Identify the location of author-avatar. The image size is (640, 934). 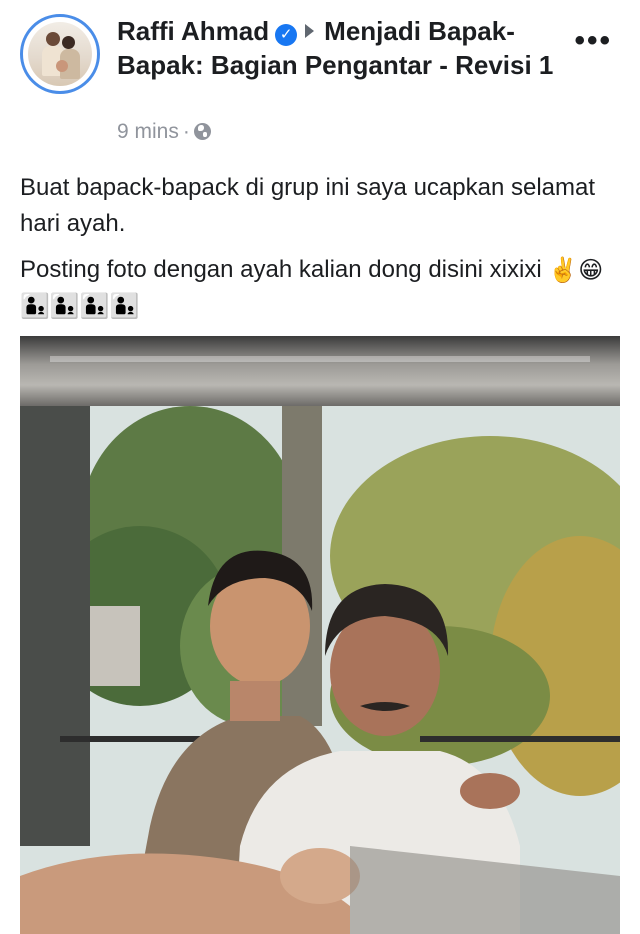
(60, 54).